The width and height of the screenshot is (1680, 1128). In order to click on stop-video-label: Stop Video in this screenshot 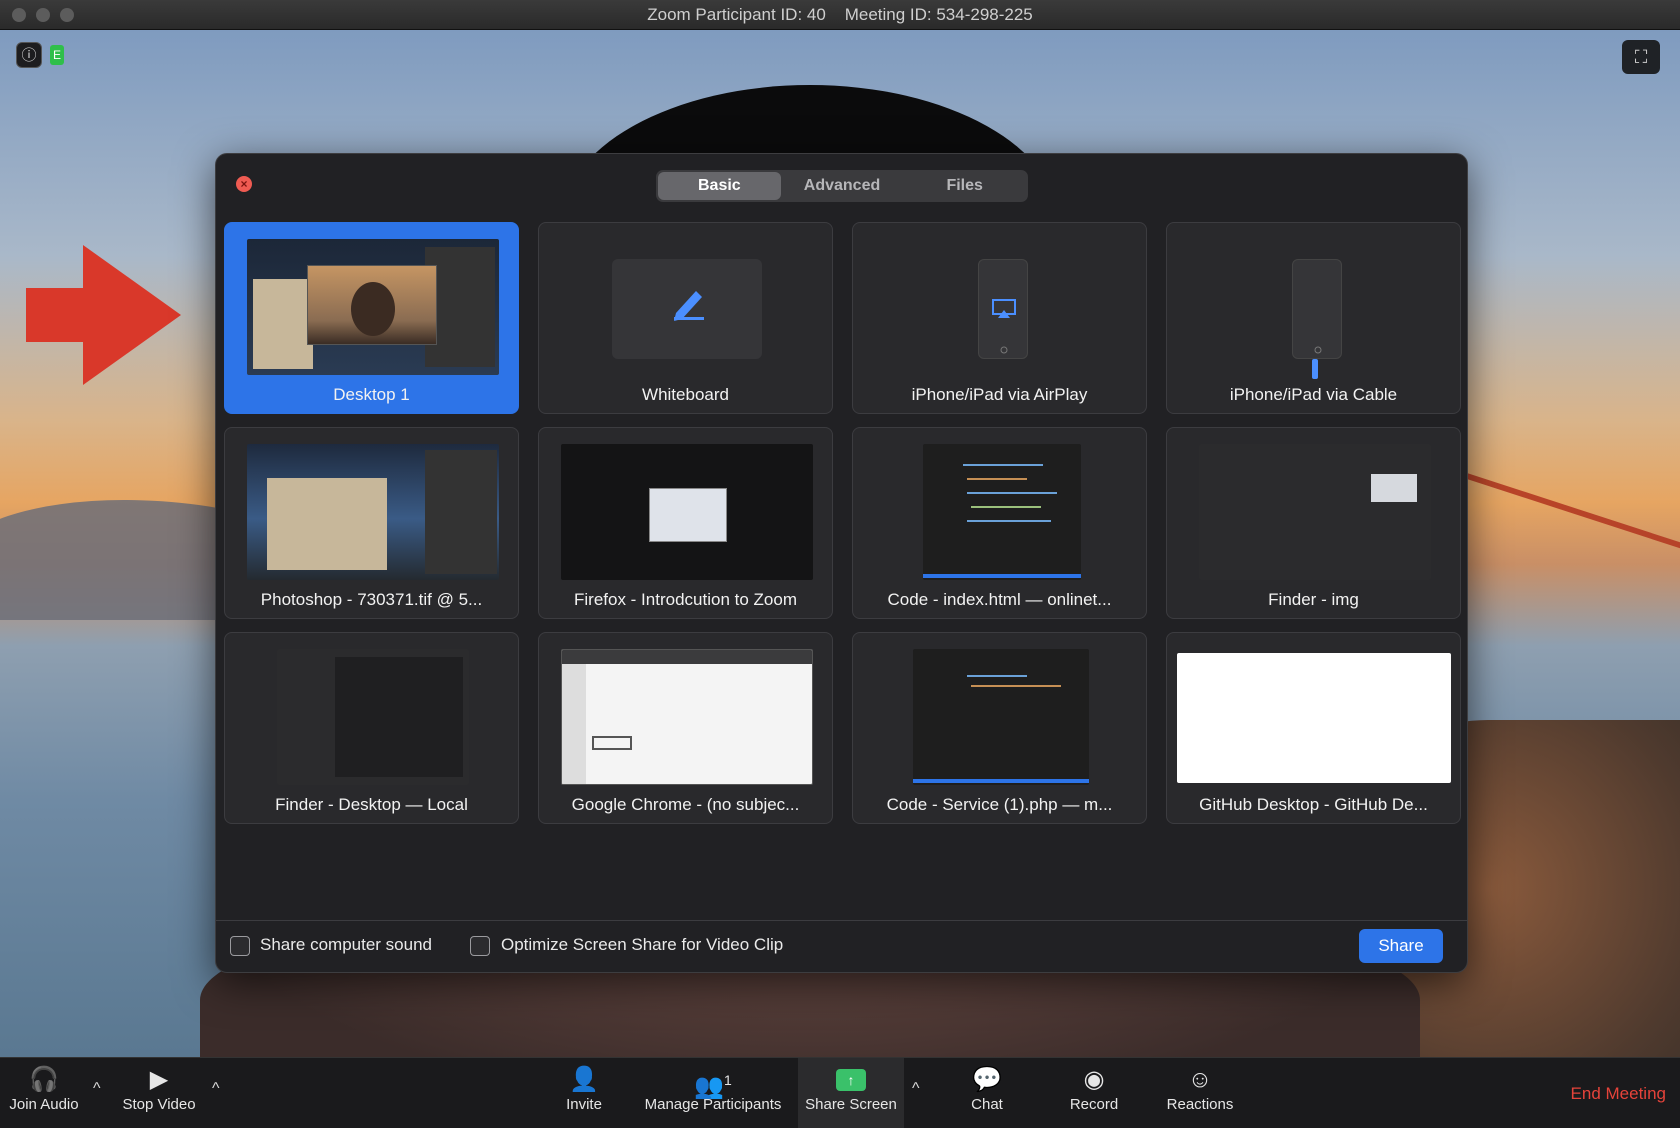, I will do `click(159, 1104)`.